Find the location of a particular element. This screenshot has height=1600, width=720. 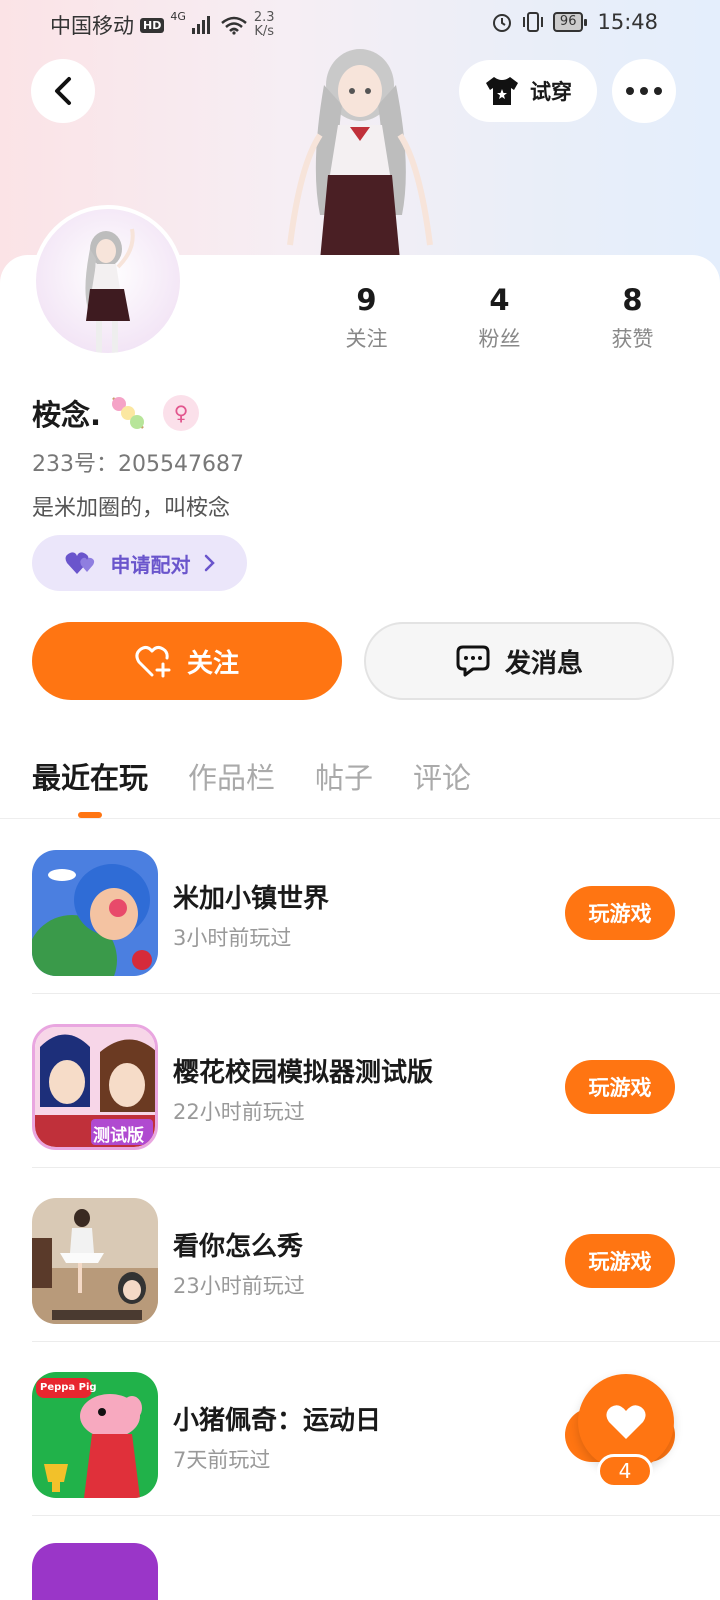

game-last-played: 22小时前玩过 is located at coordinates (239, 1112).